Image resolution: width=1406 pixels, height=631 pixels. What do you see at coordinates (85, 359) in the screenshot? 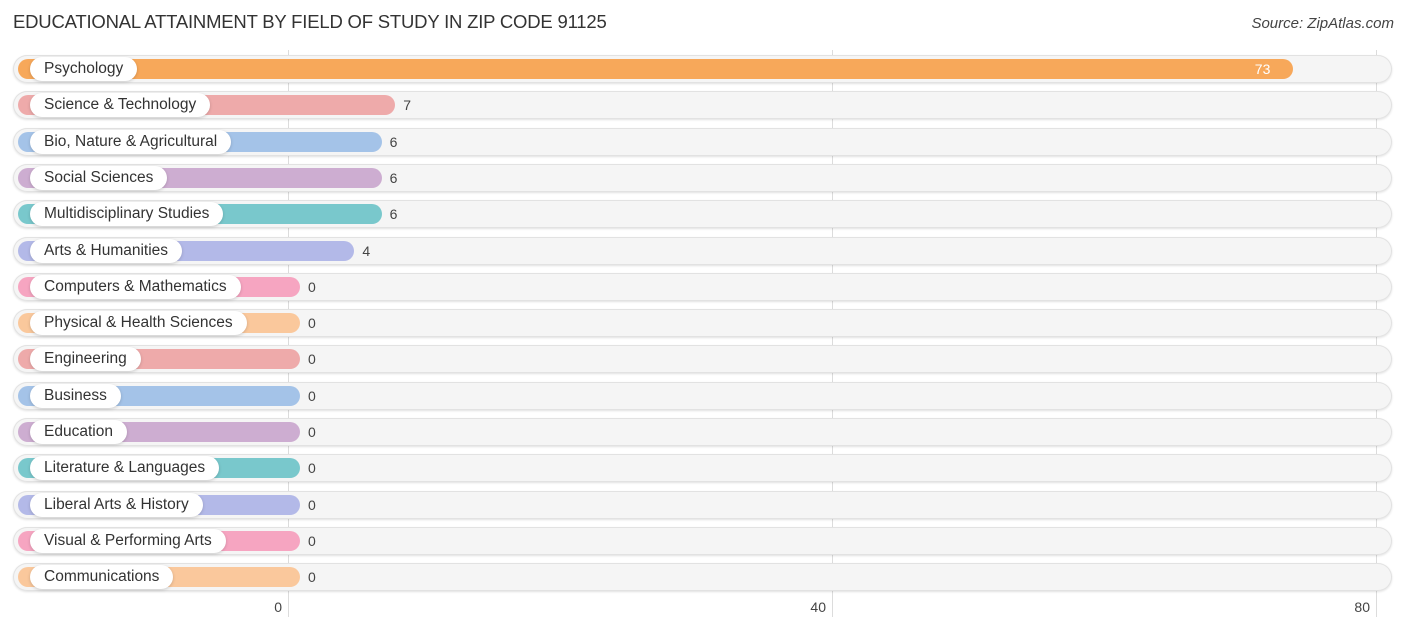
I see `category-label: Engineering` at bounding box center [85, 359].